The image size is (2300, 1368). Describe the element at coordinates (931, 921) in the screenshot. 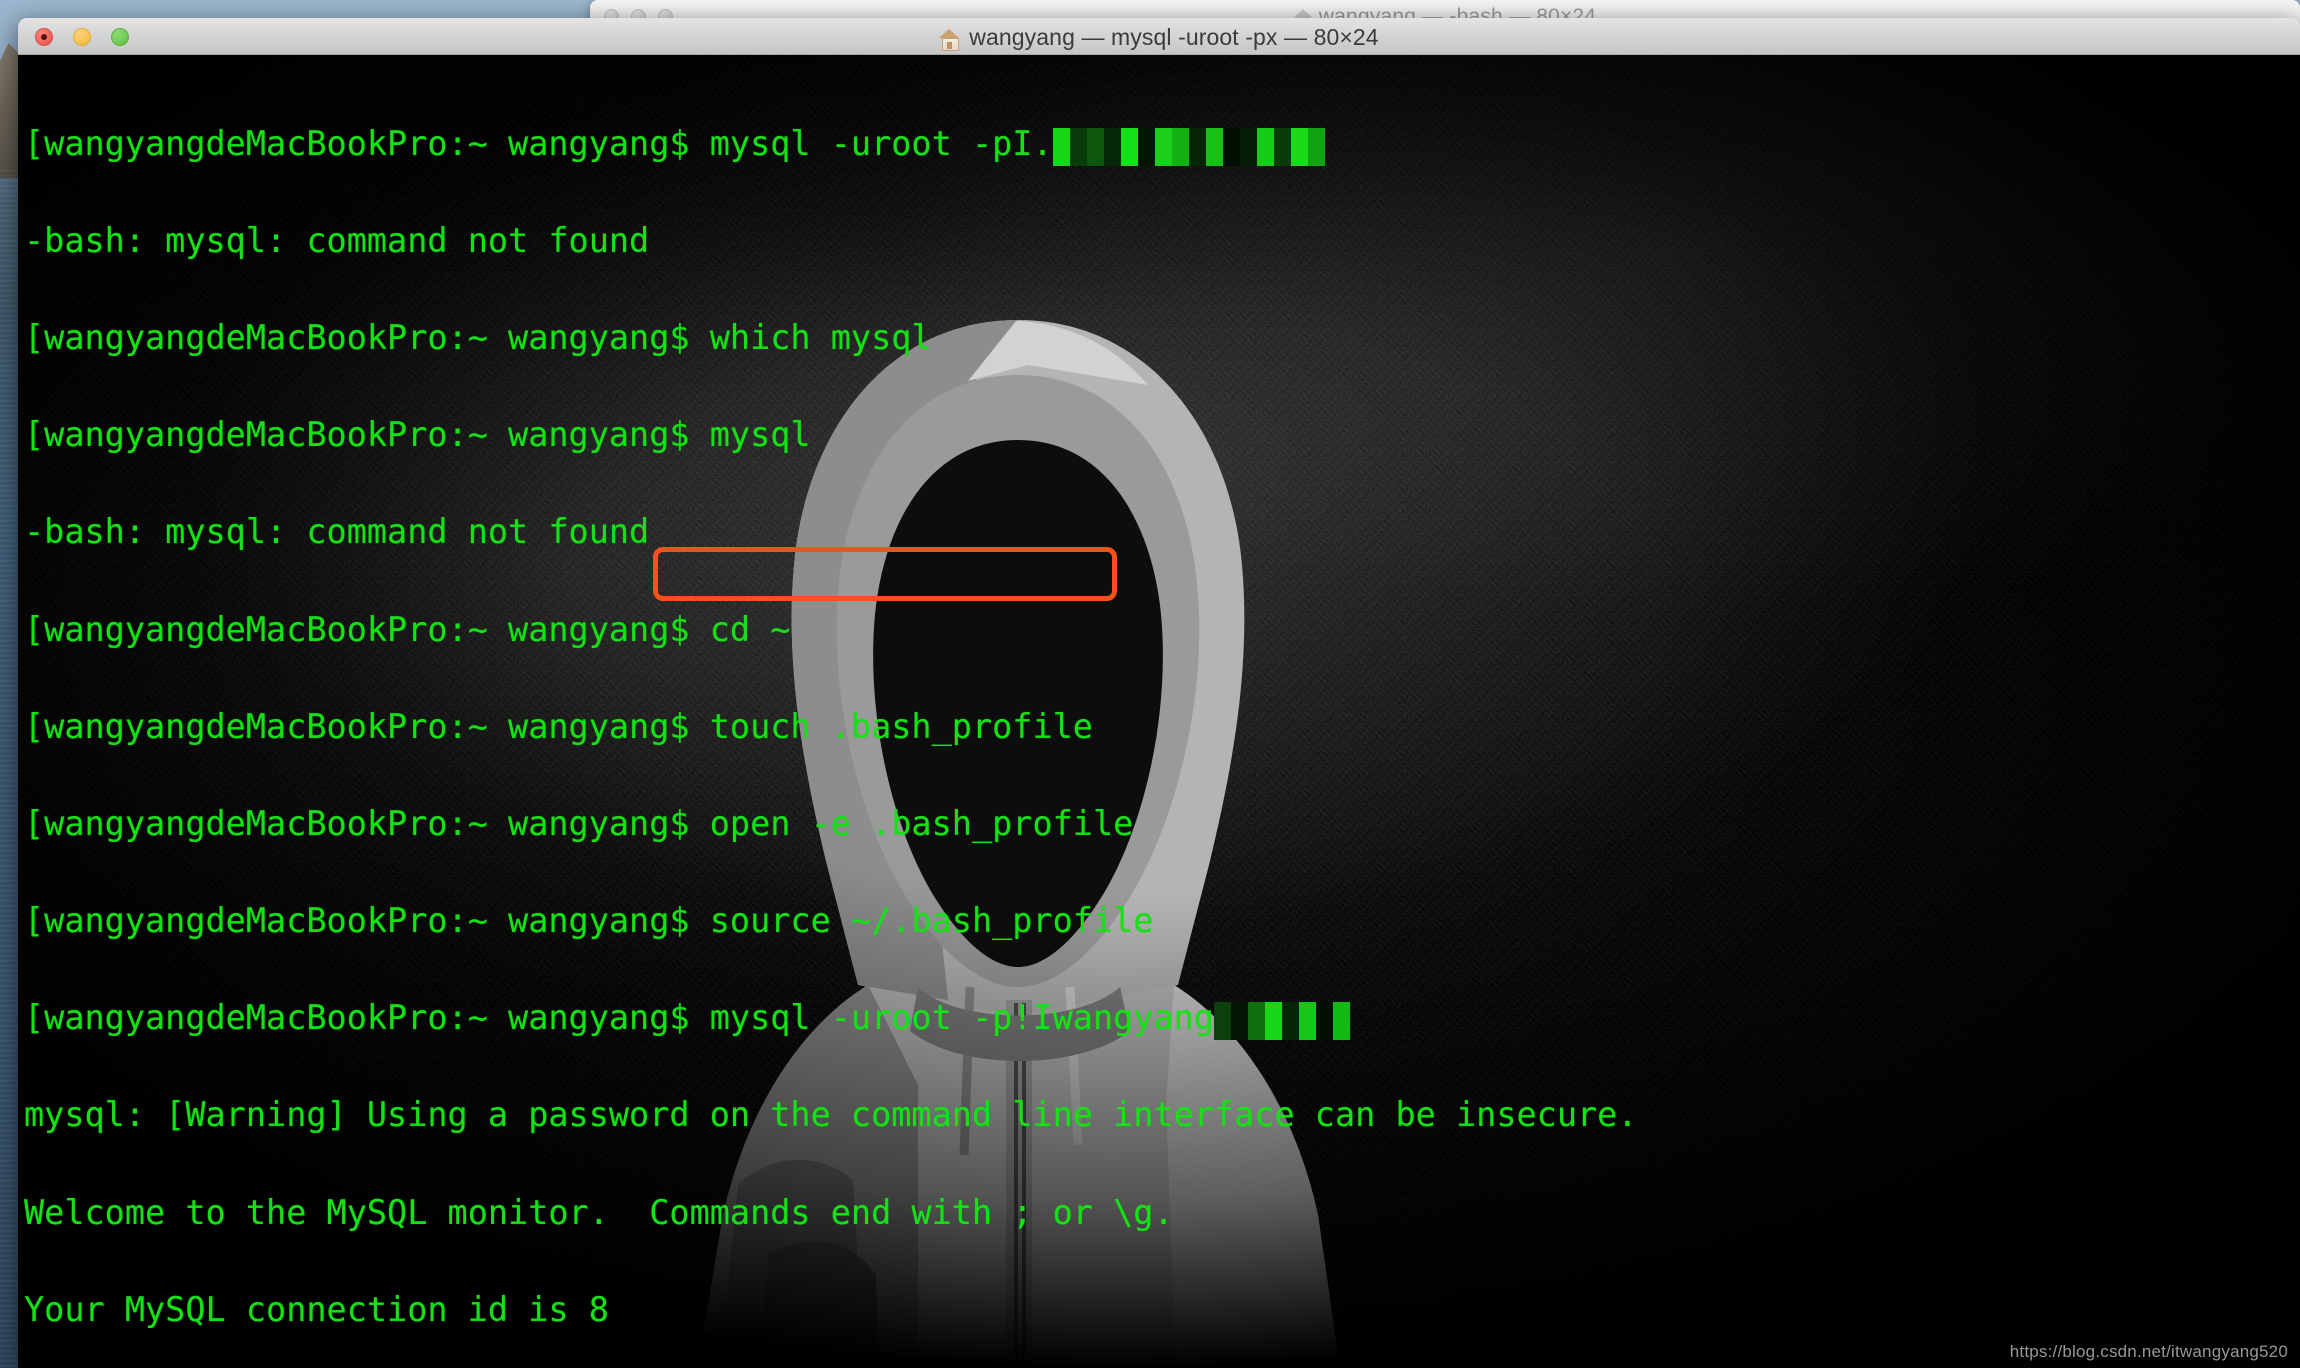

I see `terminal-command-source: source ~/.bash_profile` at that location.